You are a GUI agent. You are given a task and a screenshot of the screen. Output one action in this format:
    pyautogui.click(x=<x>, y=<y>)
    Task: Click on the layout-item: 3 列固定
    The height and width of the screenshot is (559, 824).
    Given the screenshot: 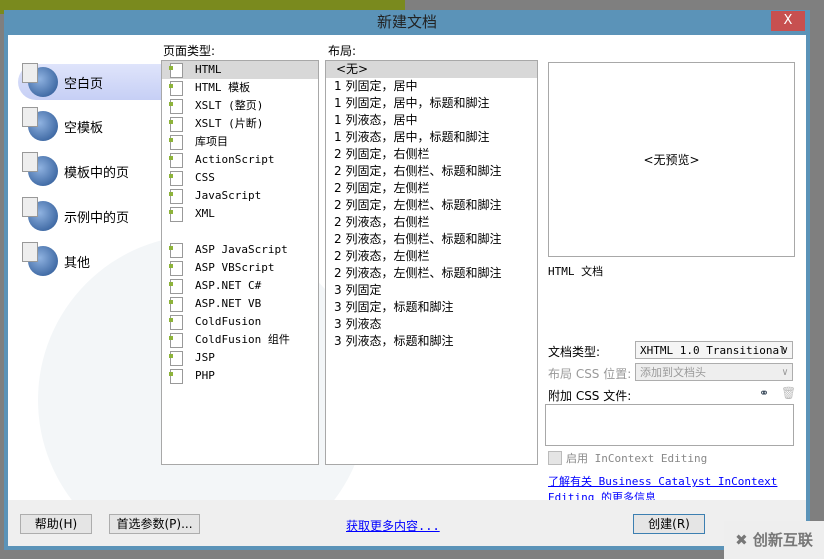 What is the action you would take?
    pyautogui.click(x=431, y=290)
    